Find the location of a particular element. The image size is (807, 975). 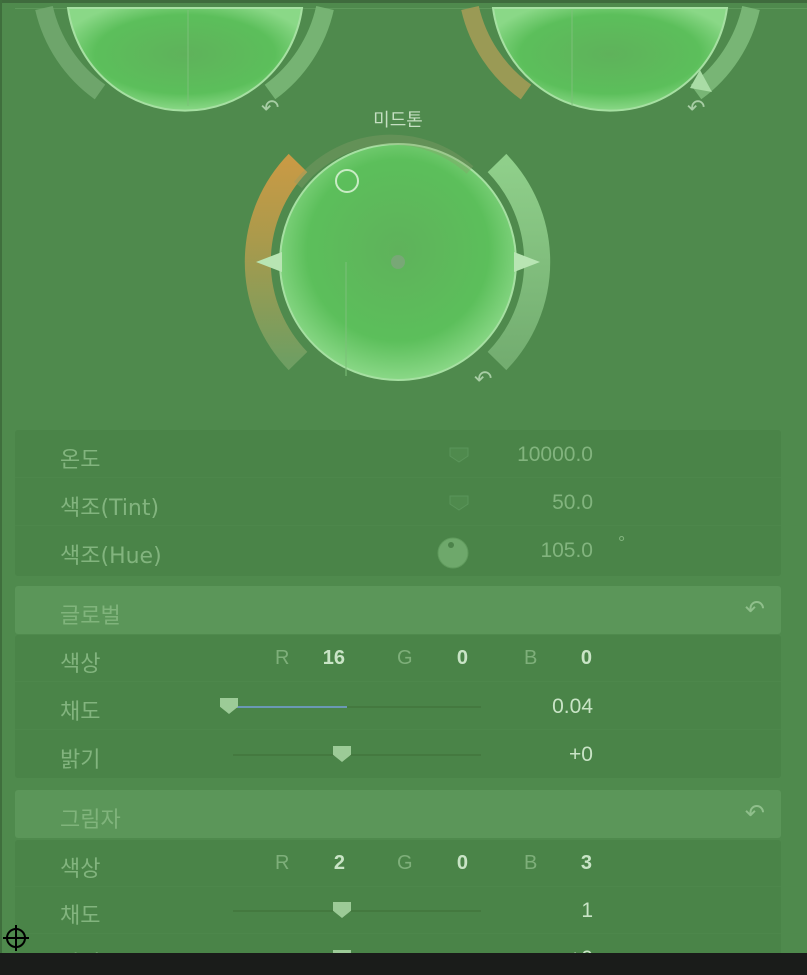

shadows-saturation-row: 채도 1 is located at coordinates (398, 910).